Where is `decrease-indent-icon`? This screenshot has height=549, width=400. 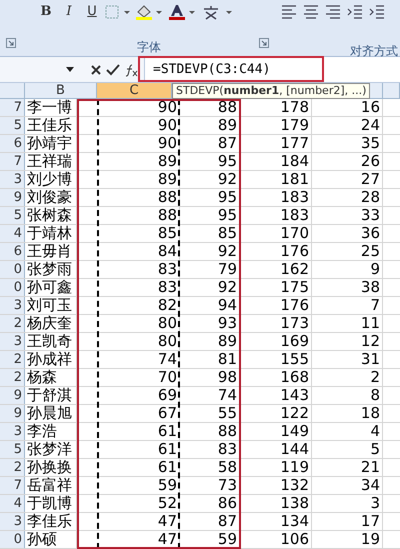 decrease-indent-icon is located at coordinates (355, 12).